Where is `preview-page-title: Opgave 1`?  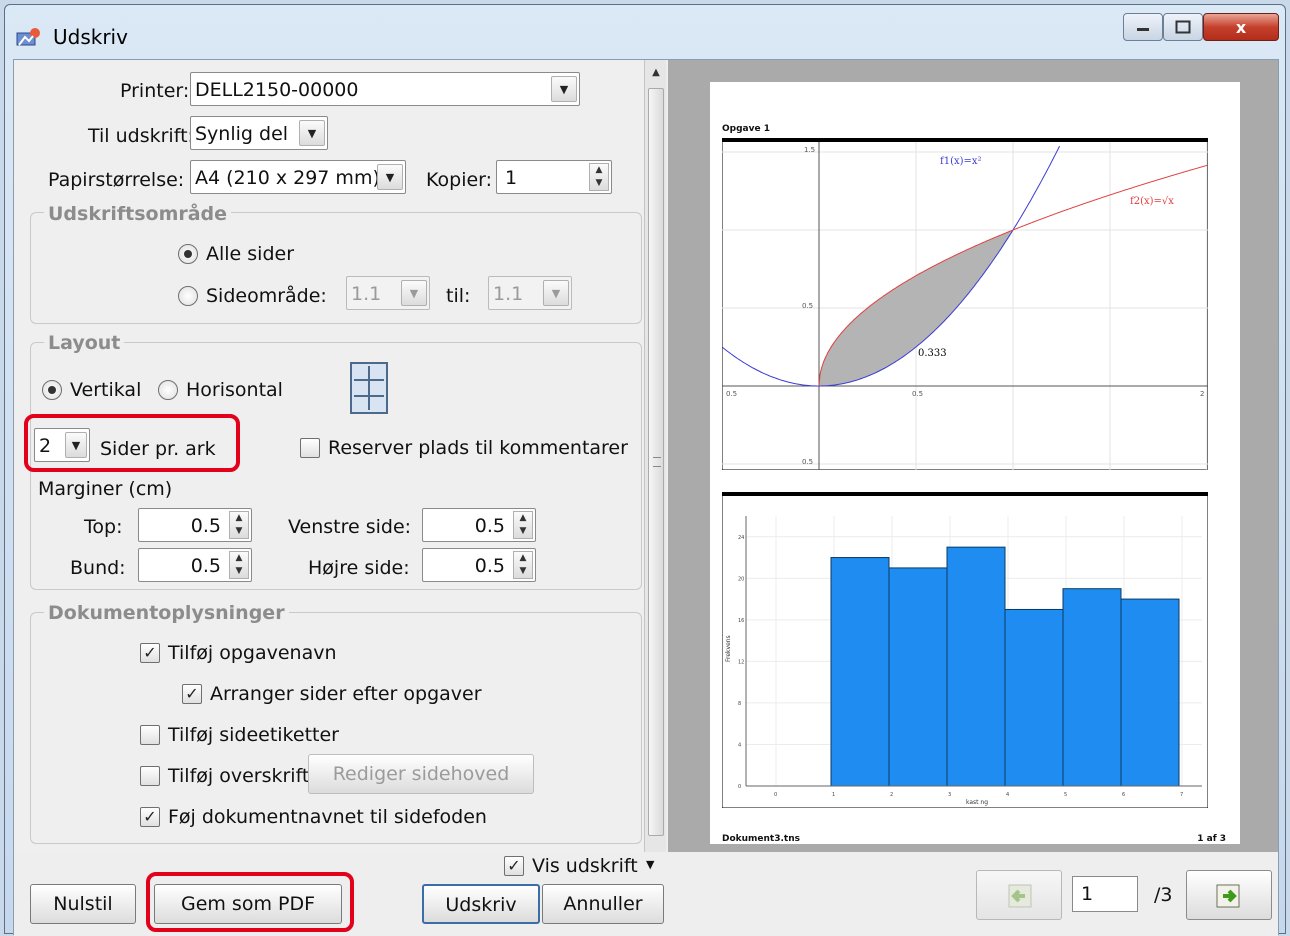
preview-page-title: Opgave 1 is located at coordinates (746, 129).